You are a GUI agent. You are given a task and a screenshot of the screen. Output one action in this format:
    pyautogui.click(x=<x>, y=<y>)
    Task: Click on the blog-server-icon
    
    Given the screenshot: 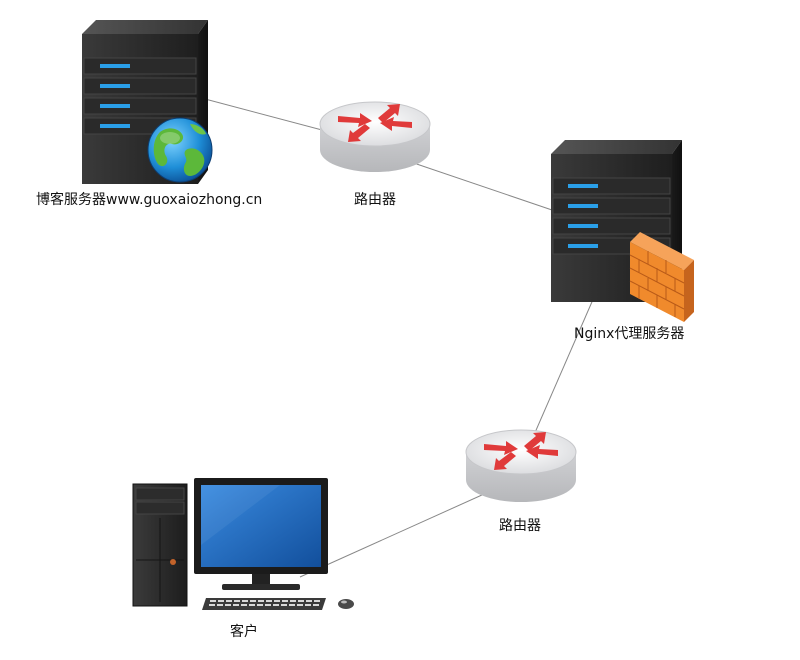 What is the action you would take?
    pyautogui.click(x=147, y=102)
    